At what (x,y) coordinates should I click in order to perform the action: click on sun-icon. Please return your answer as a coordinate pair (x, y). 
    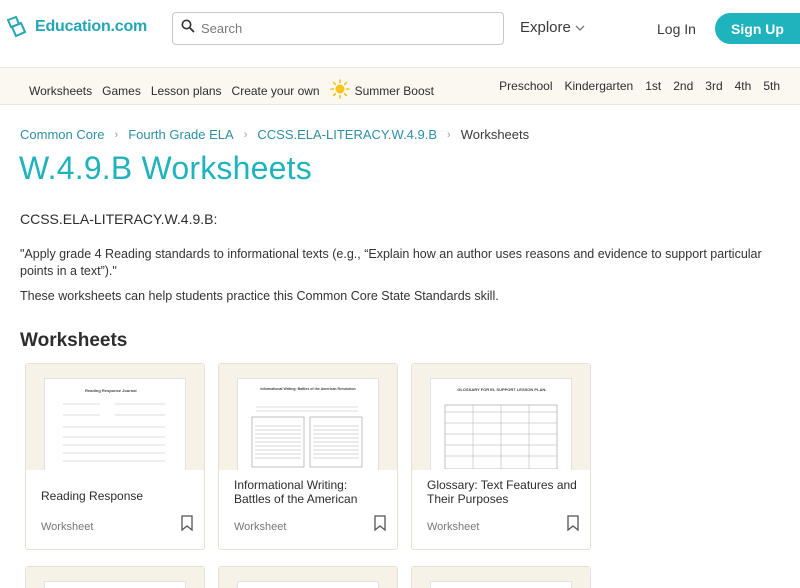
    Looking at the image, I should click on (339, 90).